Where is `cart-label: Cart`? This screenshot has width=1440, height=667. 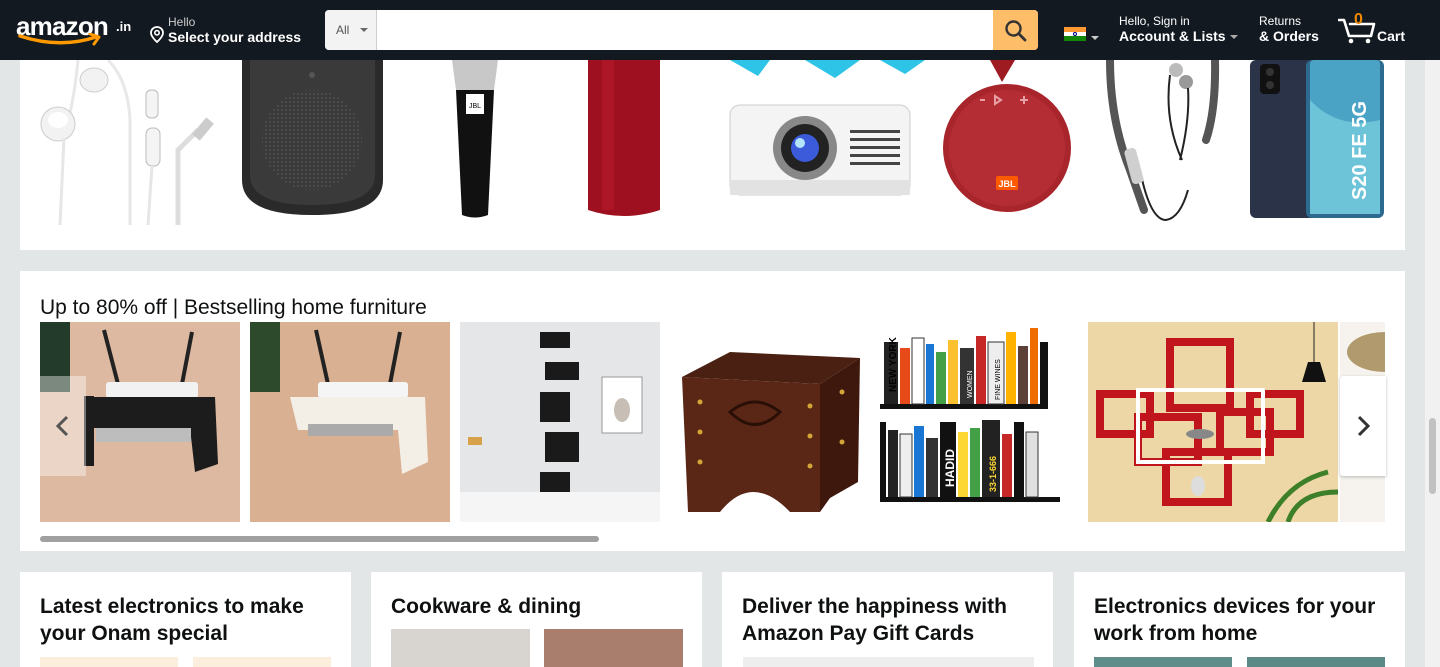
cart-label: Cart is located at coordinates (1391, 36).